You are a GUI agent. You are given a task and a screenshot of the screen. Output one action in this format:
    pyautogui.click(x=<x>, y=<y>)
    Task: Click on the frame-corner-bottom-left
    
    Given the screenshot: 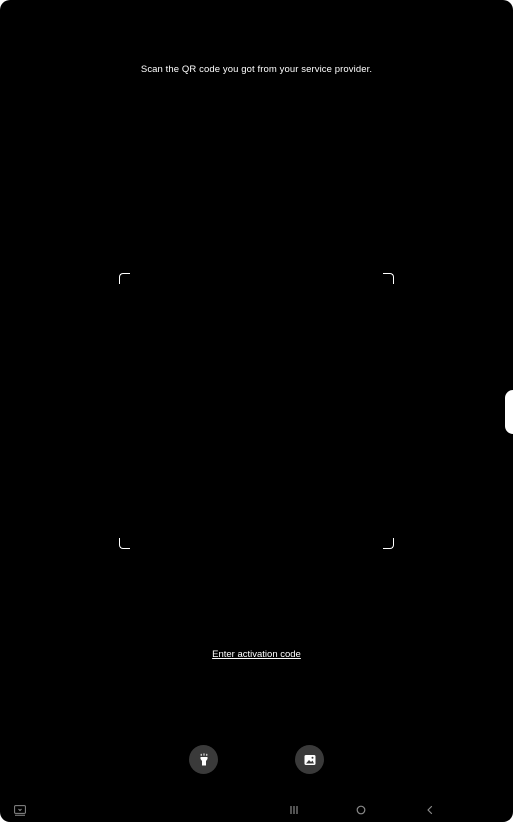 What is the action you would take?
    pyautogui.click(x=124, y=543)
    